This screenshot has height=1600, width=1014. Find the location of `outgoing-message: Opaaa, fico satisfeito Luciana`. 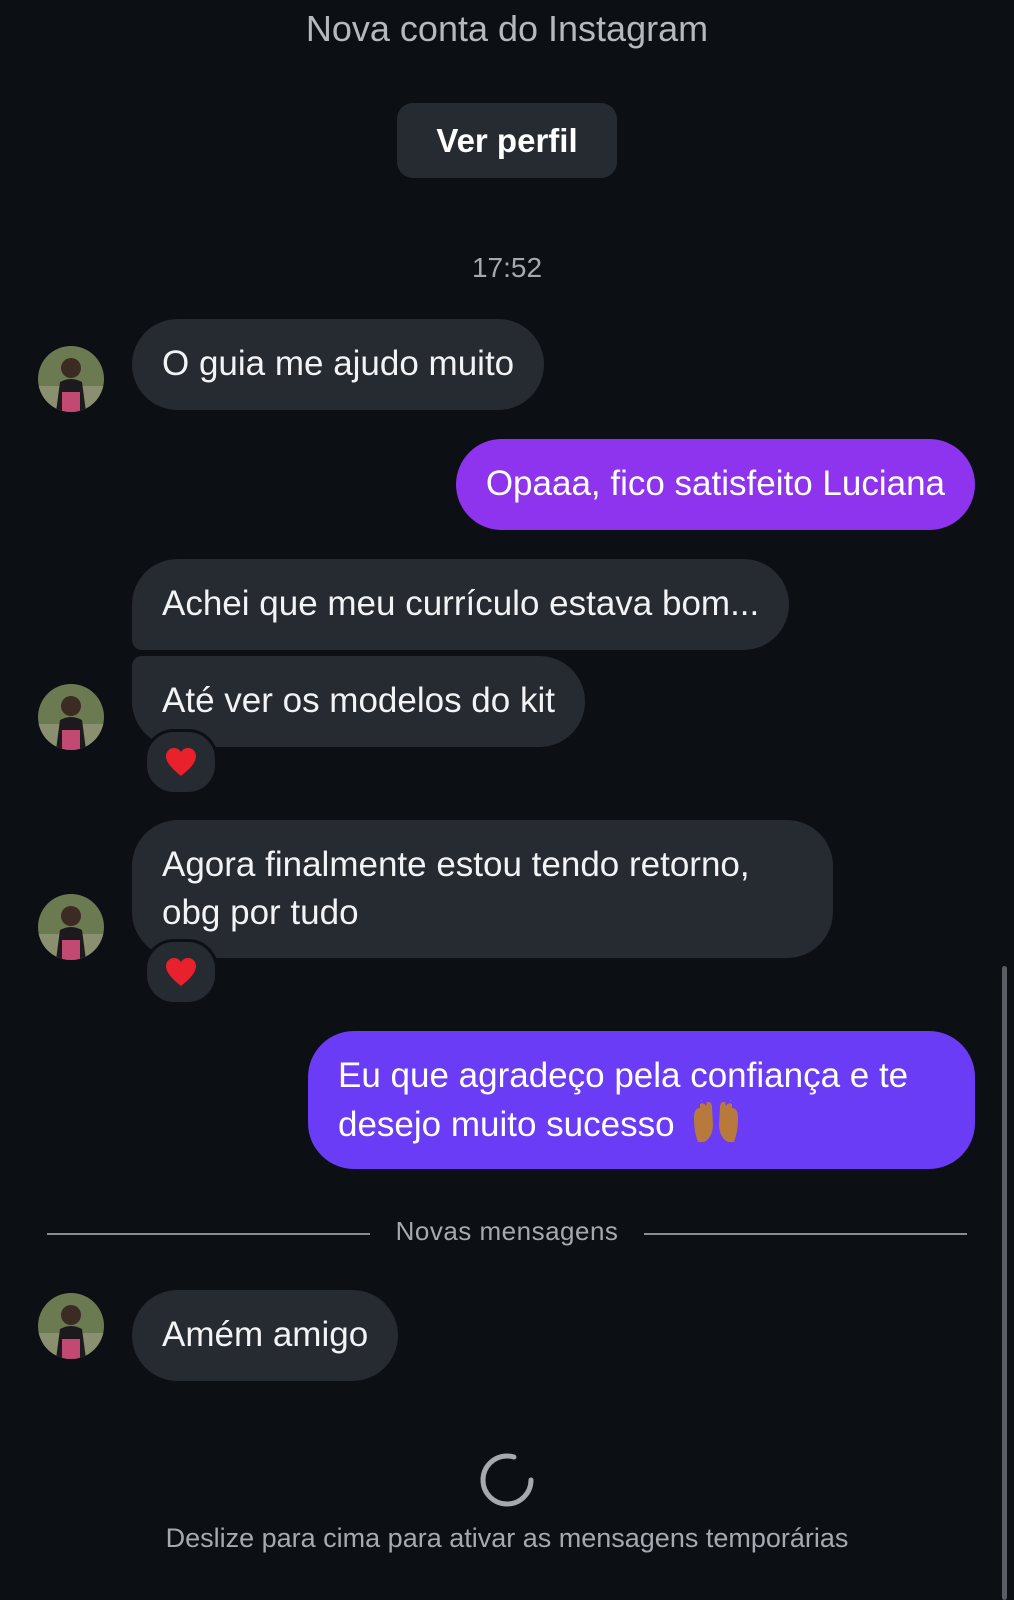

outgoing-message: Opaaa, fico satisfeito Luciana is located at coordinates (715, 484).